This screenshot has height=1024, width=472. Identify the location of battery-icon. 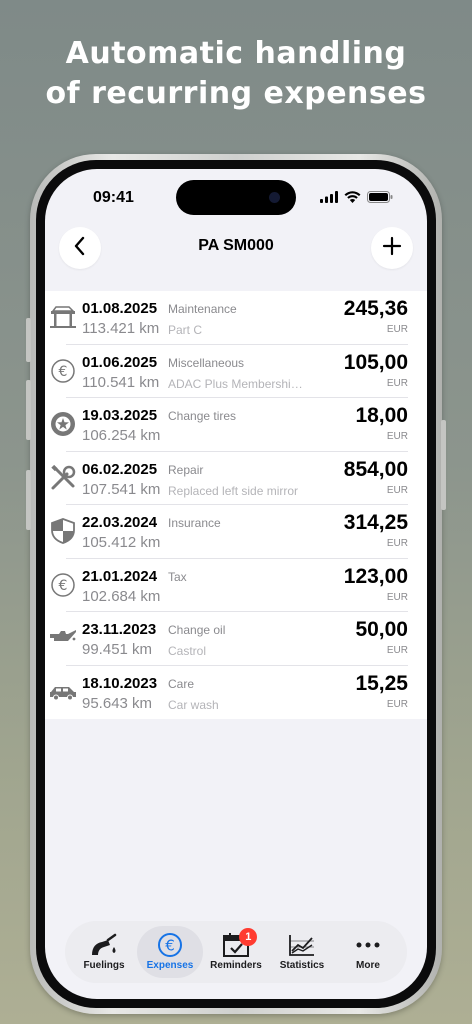
(380, 199).